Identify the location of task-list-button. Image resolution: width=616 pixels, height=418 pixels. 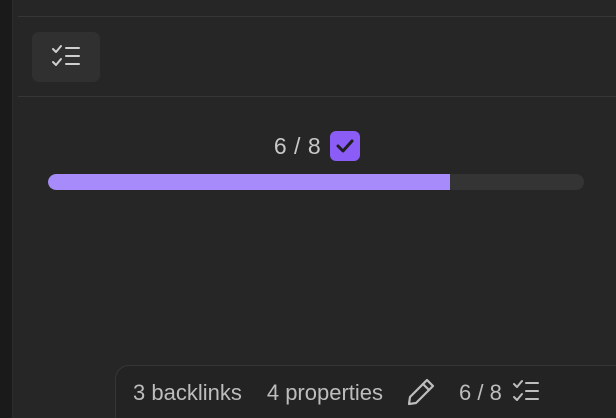
(66, 57).